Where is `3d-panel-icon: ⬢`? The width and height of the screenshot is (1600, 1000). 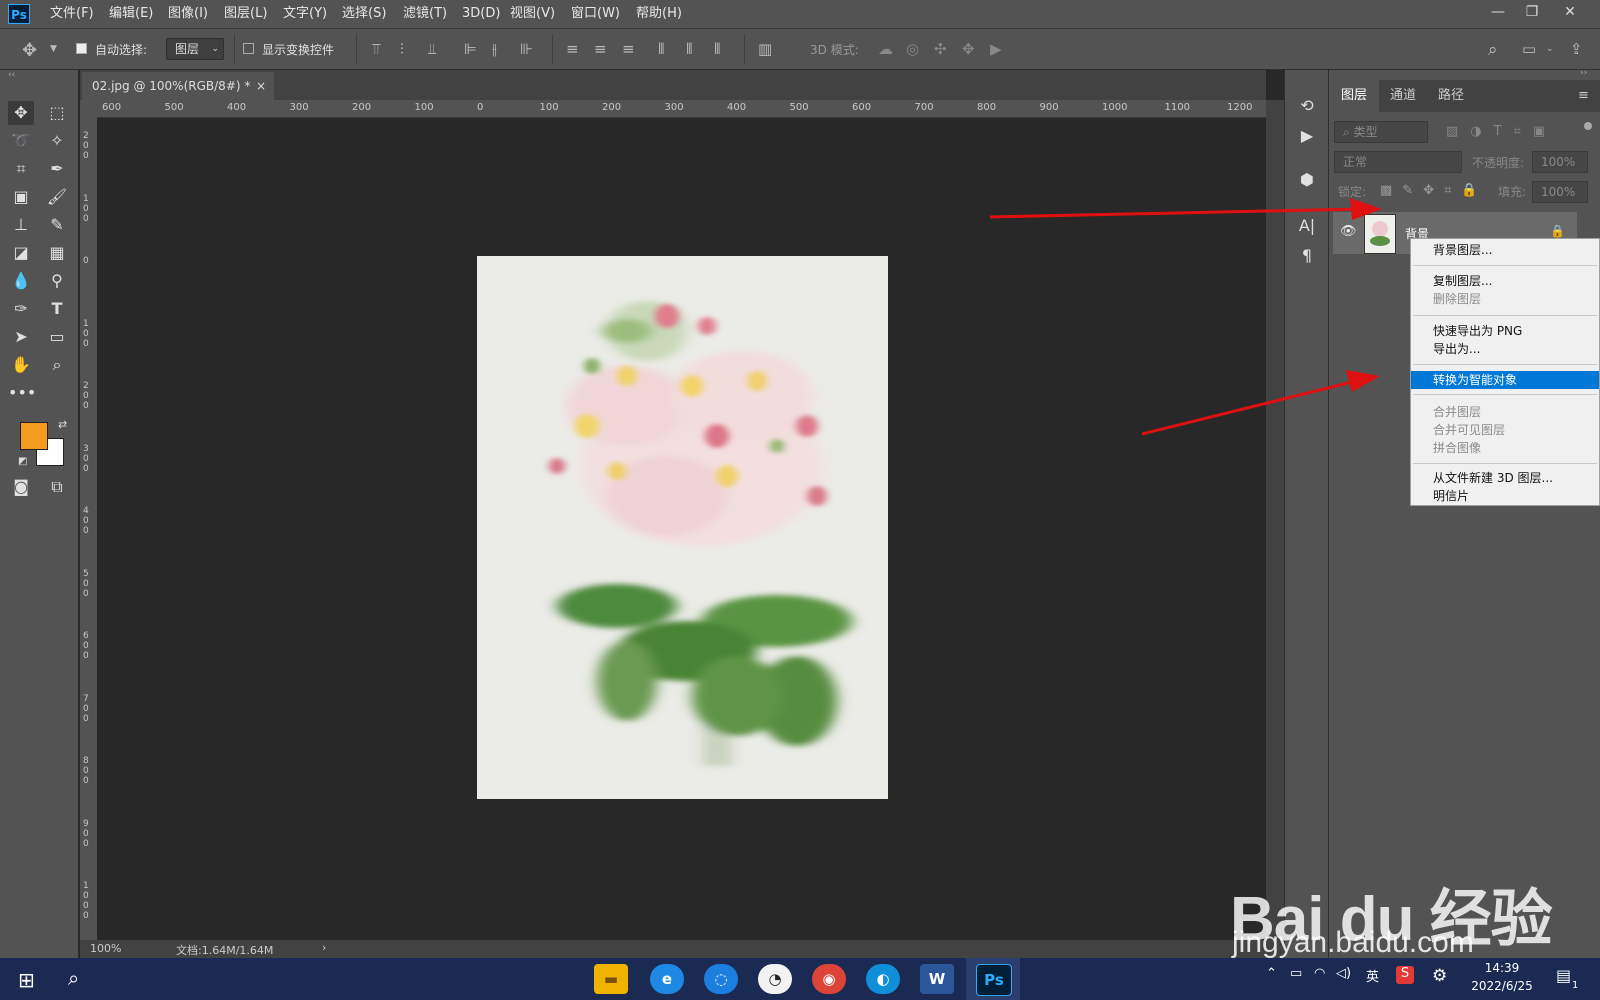 3d-panel-icon: ⬢ is located at coordinates (1307, 179).